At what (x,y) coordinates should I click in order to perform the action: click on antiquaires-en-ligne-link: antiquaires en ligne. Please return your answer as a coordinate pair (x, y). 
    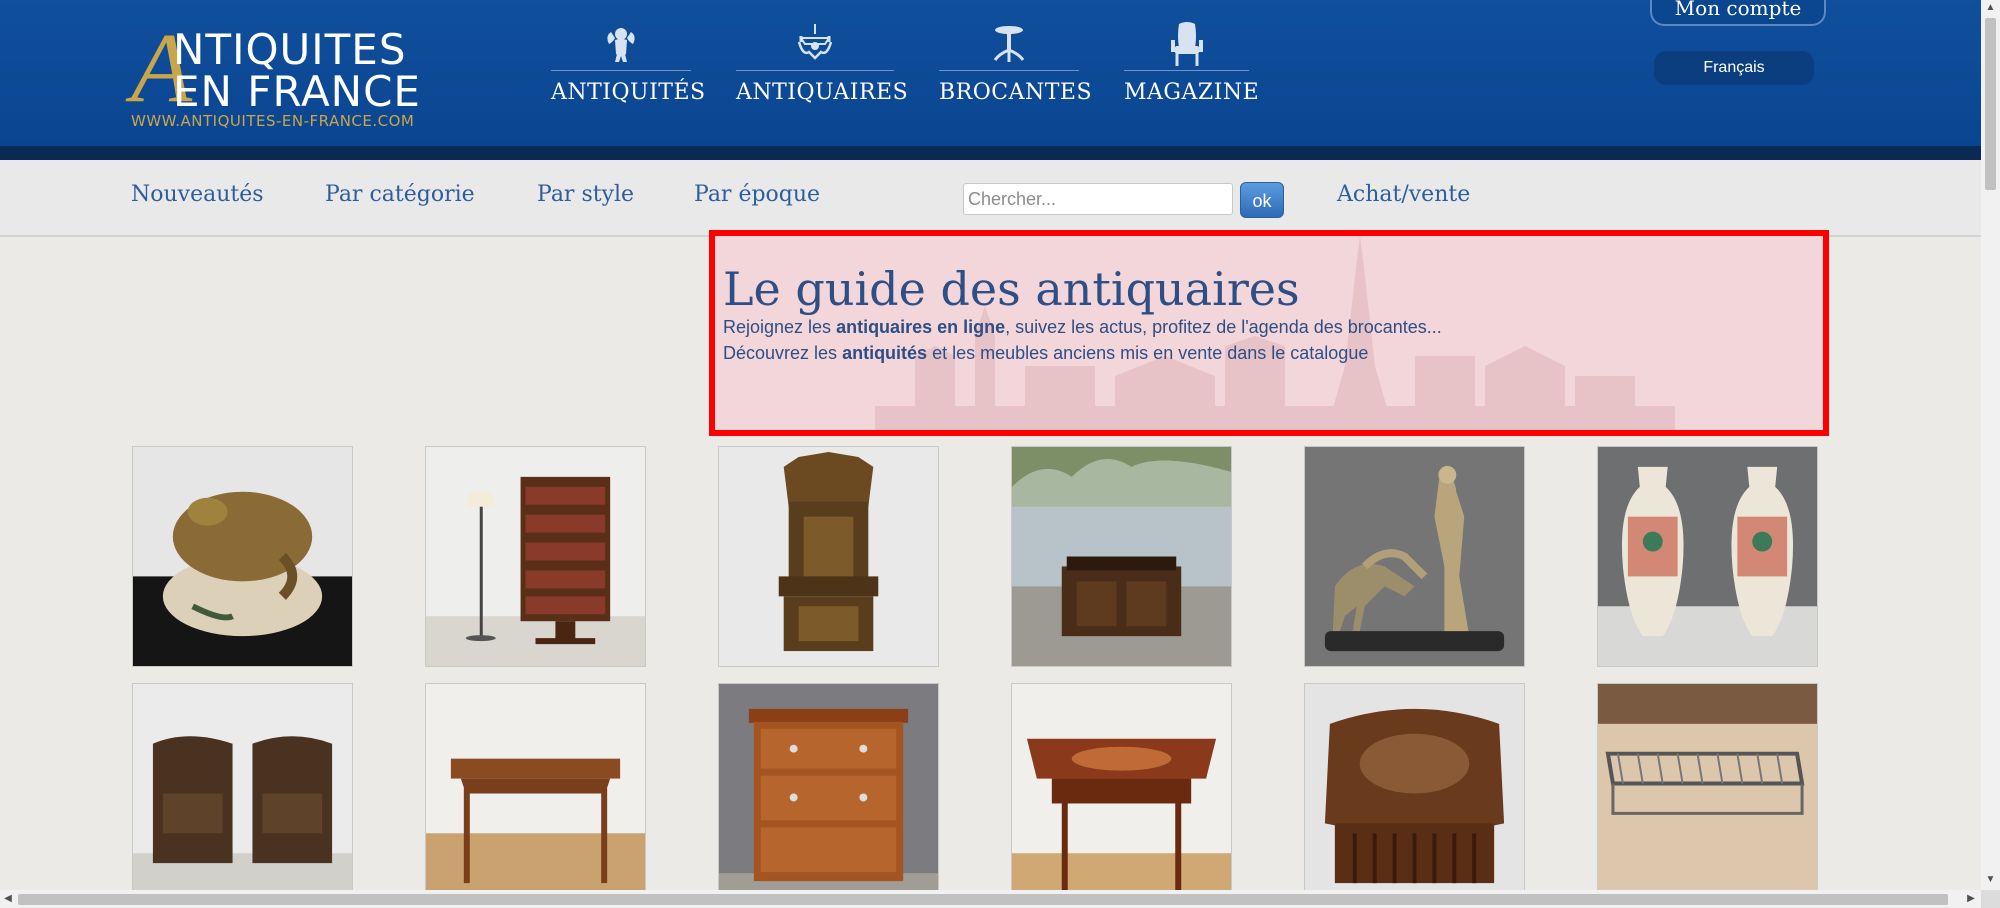
    Looking at the image, I should click on (920, 327).